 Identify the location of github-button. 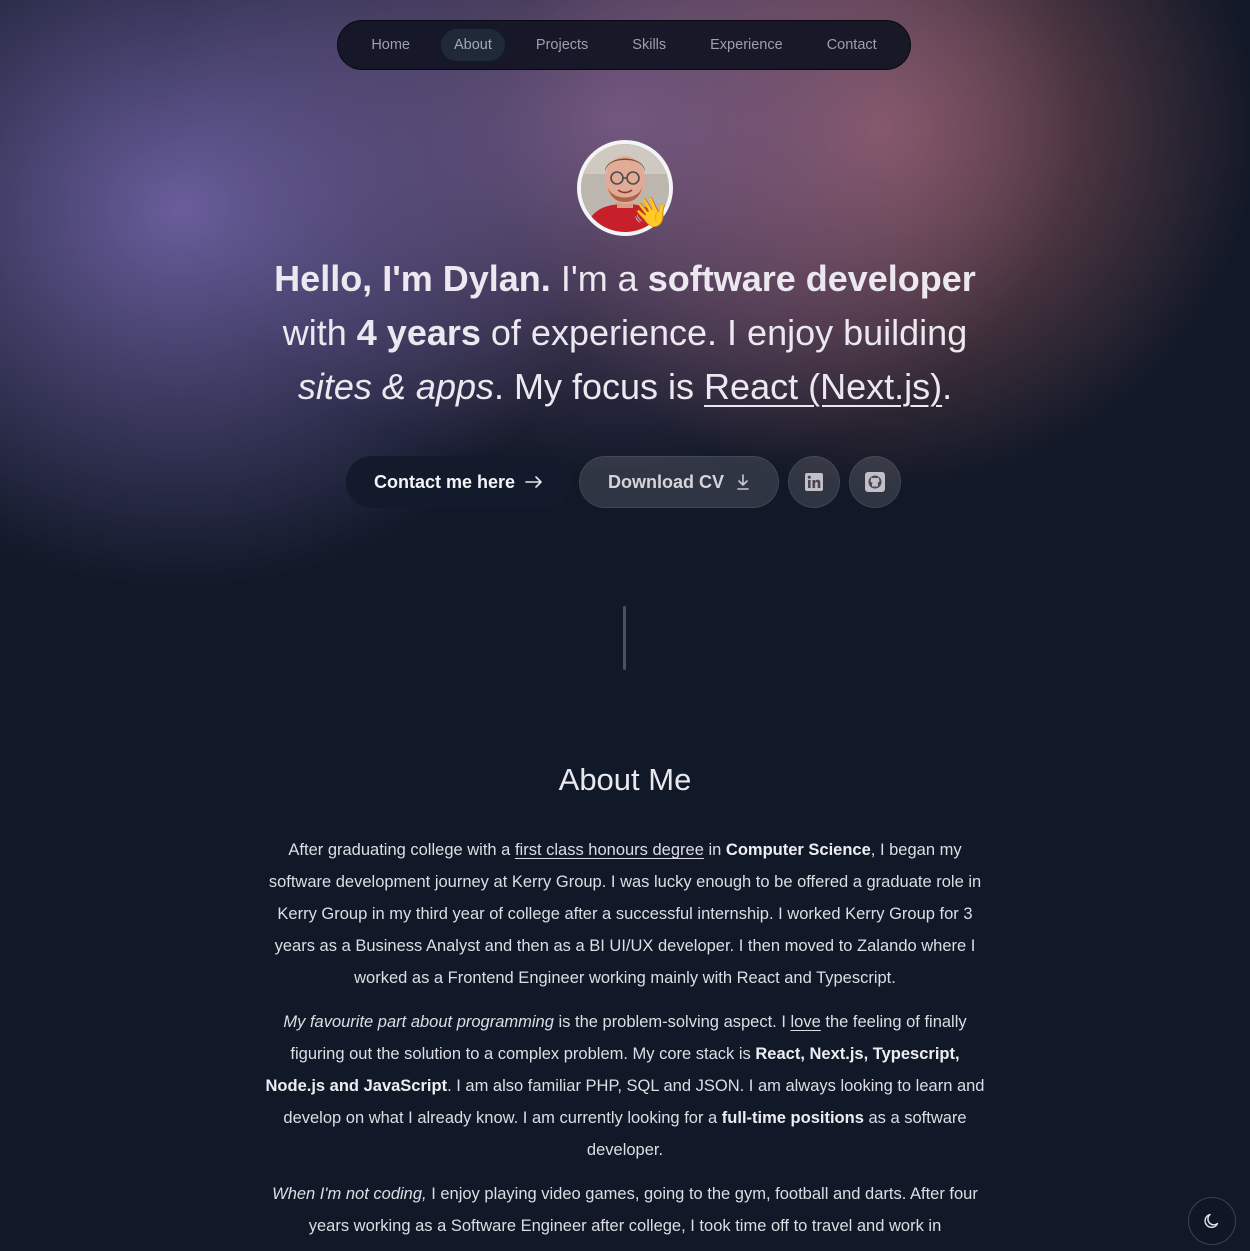
(875, 482).